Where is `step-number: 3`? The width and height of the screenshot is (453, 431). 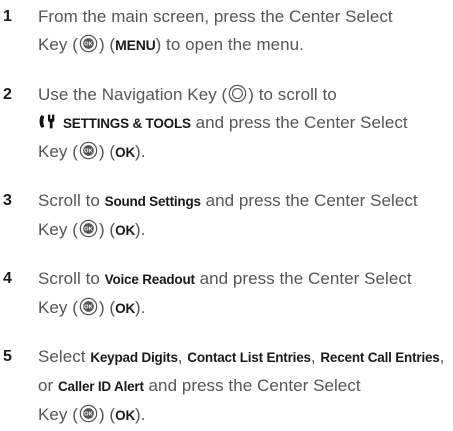
step-number: 3 is located at coordinates (7, 200).